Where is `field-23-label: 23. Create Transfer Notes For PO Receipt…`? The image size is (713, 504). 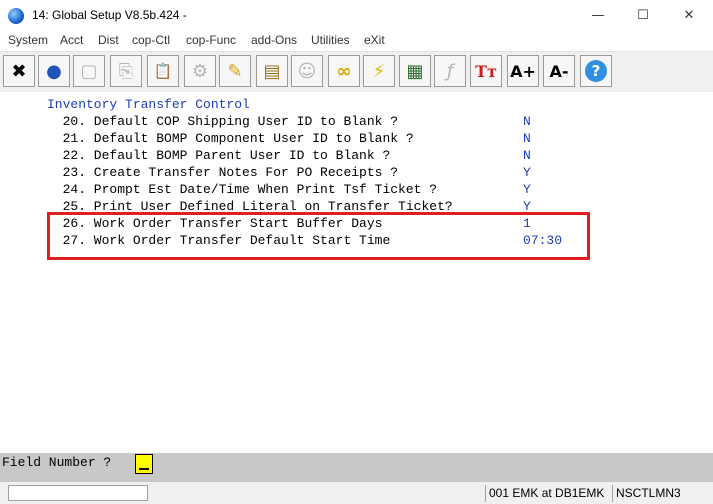 field-23-label: 23. Create Transfer Notes For PO Receipt… is located at coordinates (223, 172).